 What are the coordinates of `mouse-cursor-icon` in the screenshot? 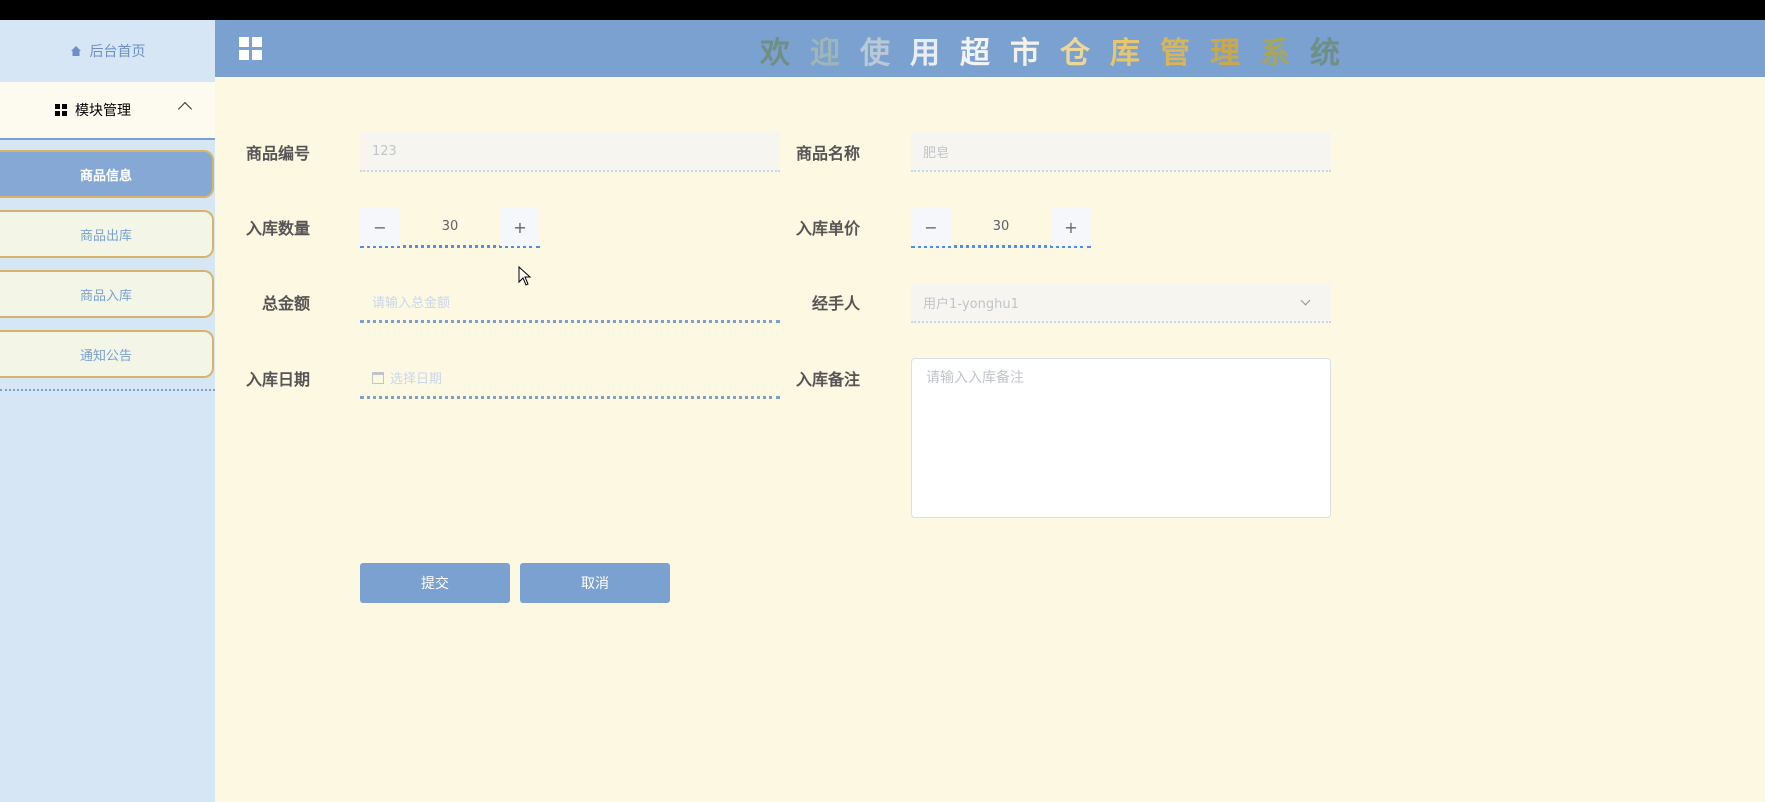 It's located at (525, 276).